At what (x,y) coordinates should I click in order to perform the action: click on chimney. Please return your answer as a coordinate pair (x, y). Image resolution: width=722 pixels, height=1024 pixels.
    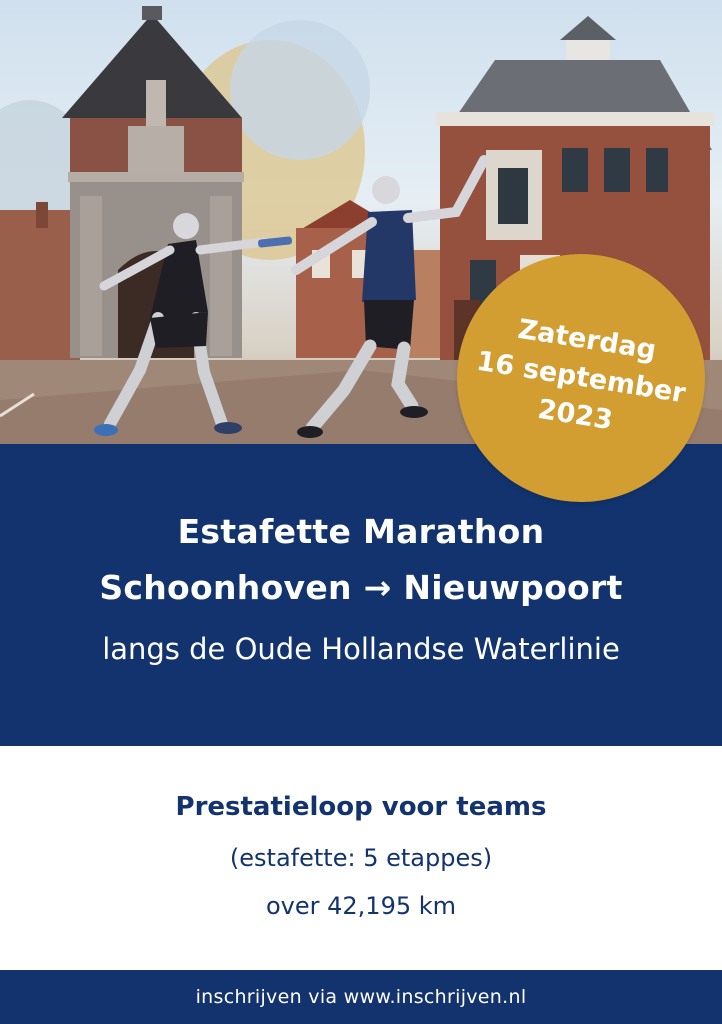
    Looking at the image, I should click on (42, 215).